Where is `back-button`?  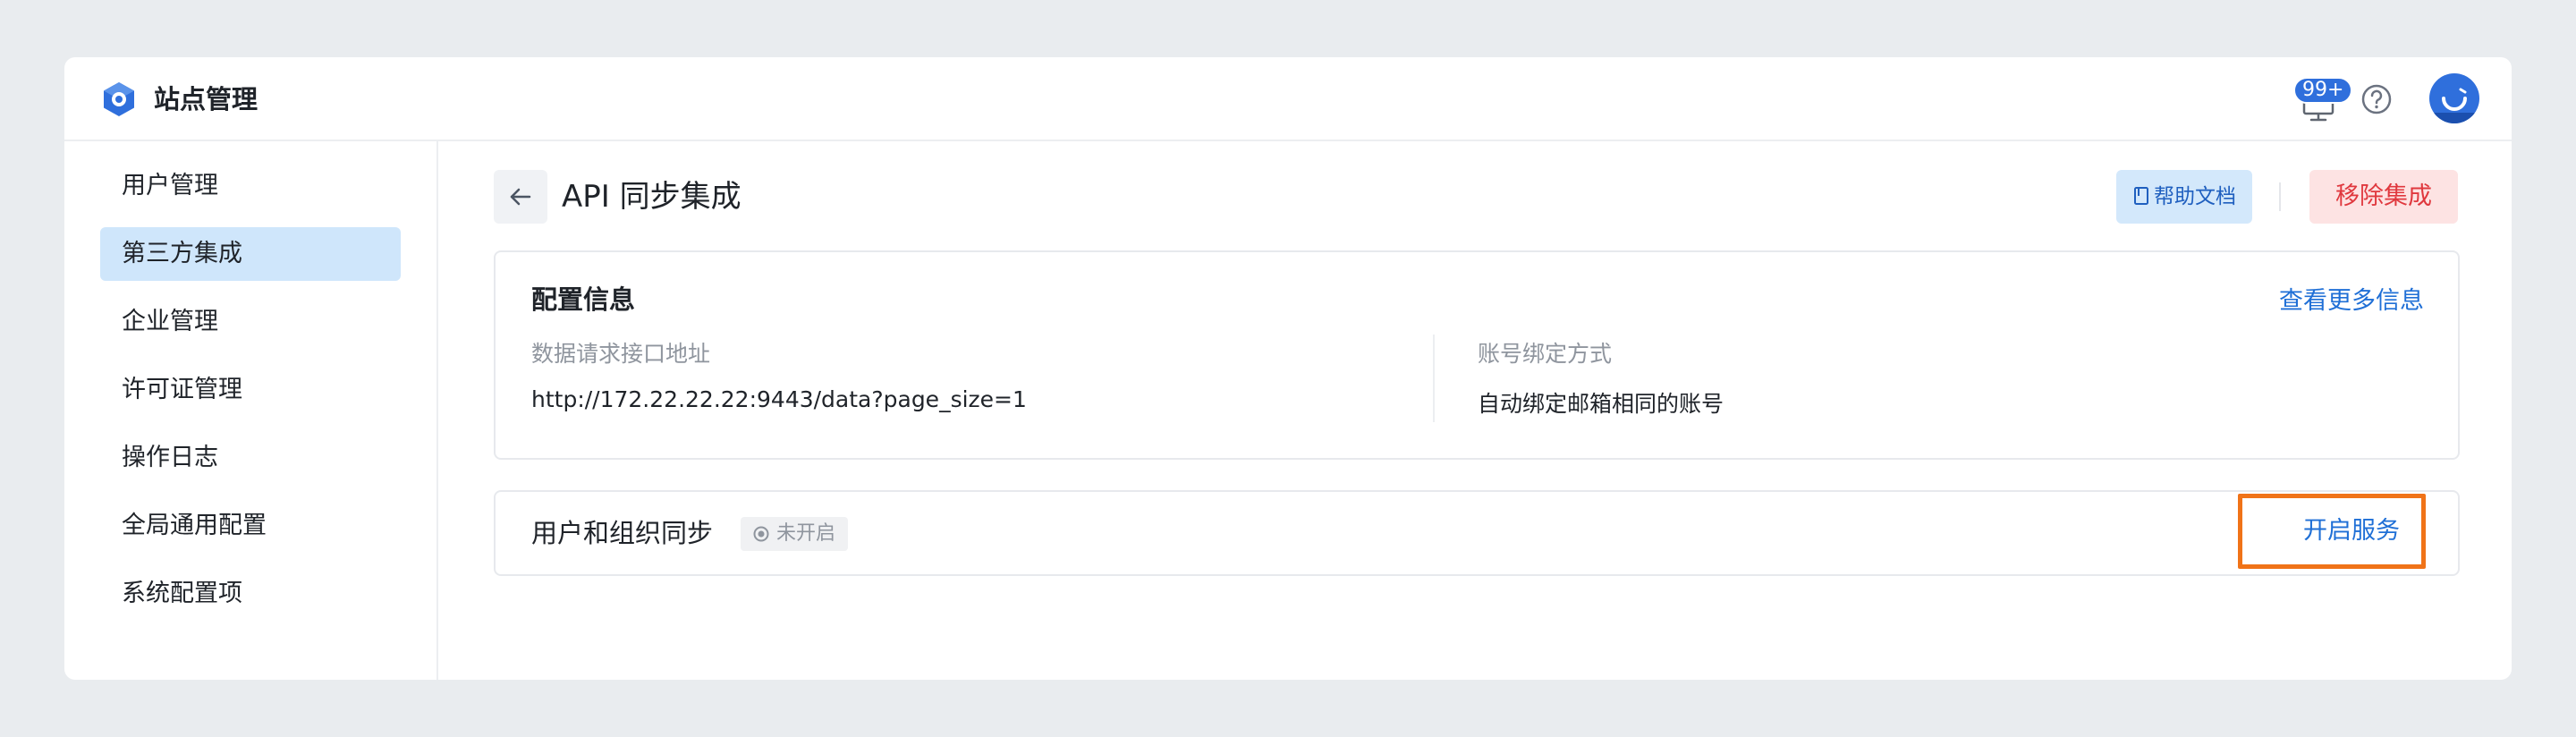 back-button is located at coordinates (520, 197).